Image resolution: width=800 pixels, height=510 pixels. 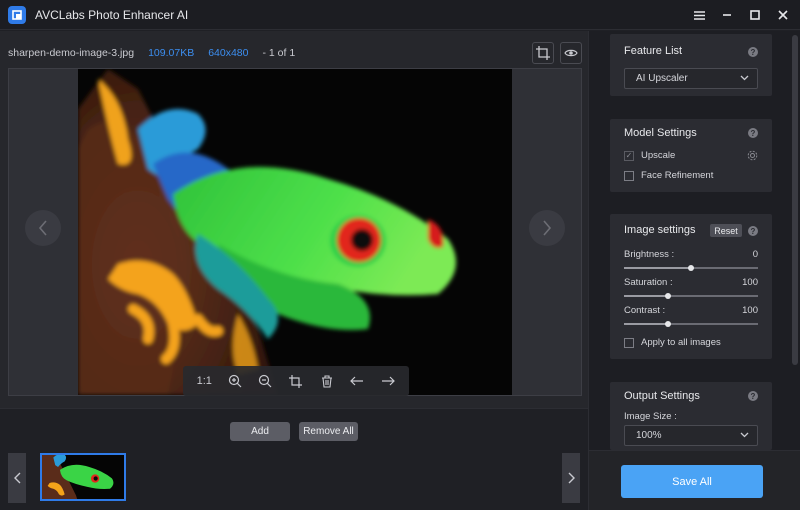 I want to click on viewer-toolbar: 1:1, so click(x=296, y=381).